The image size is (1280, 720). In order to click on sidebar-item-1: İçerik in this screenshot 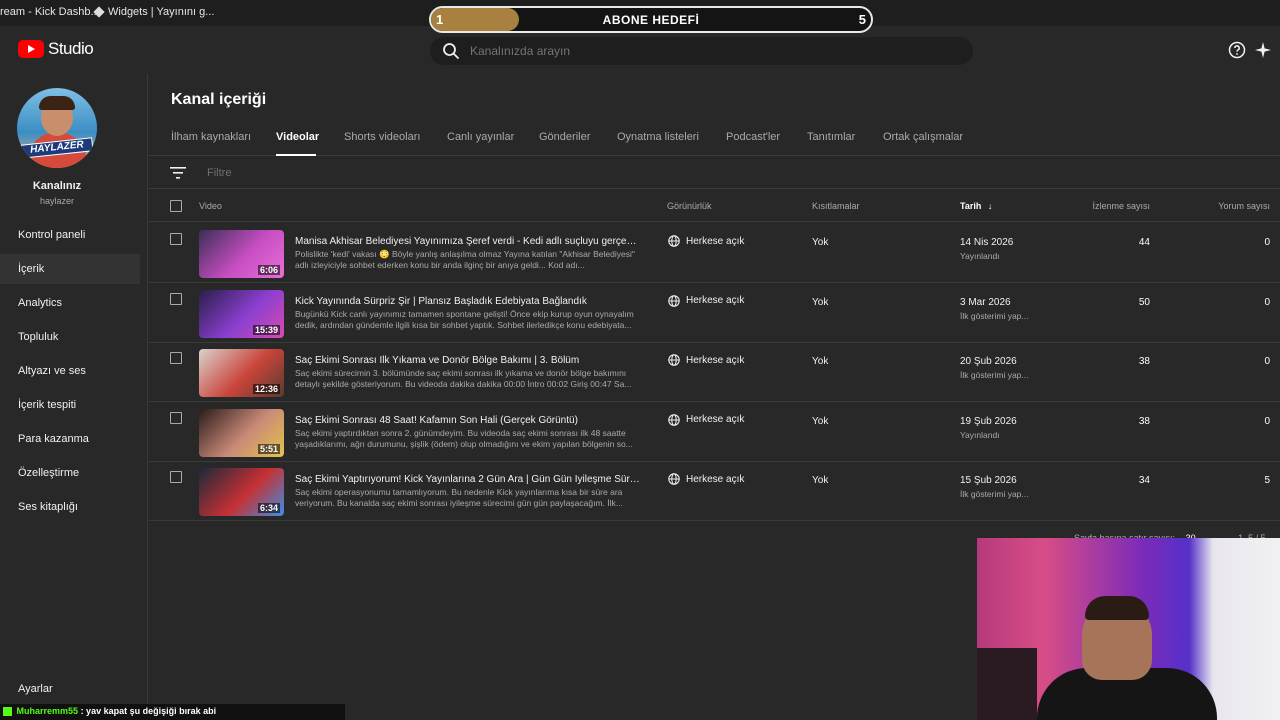, I will do `click(70, 269)`.